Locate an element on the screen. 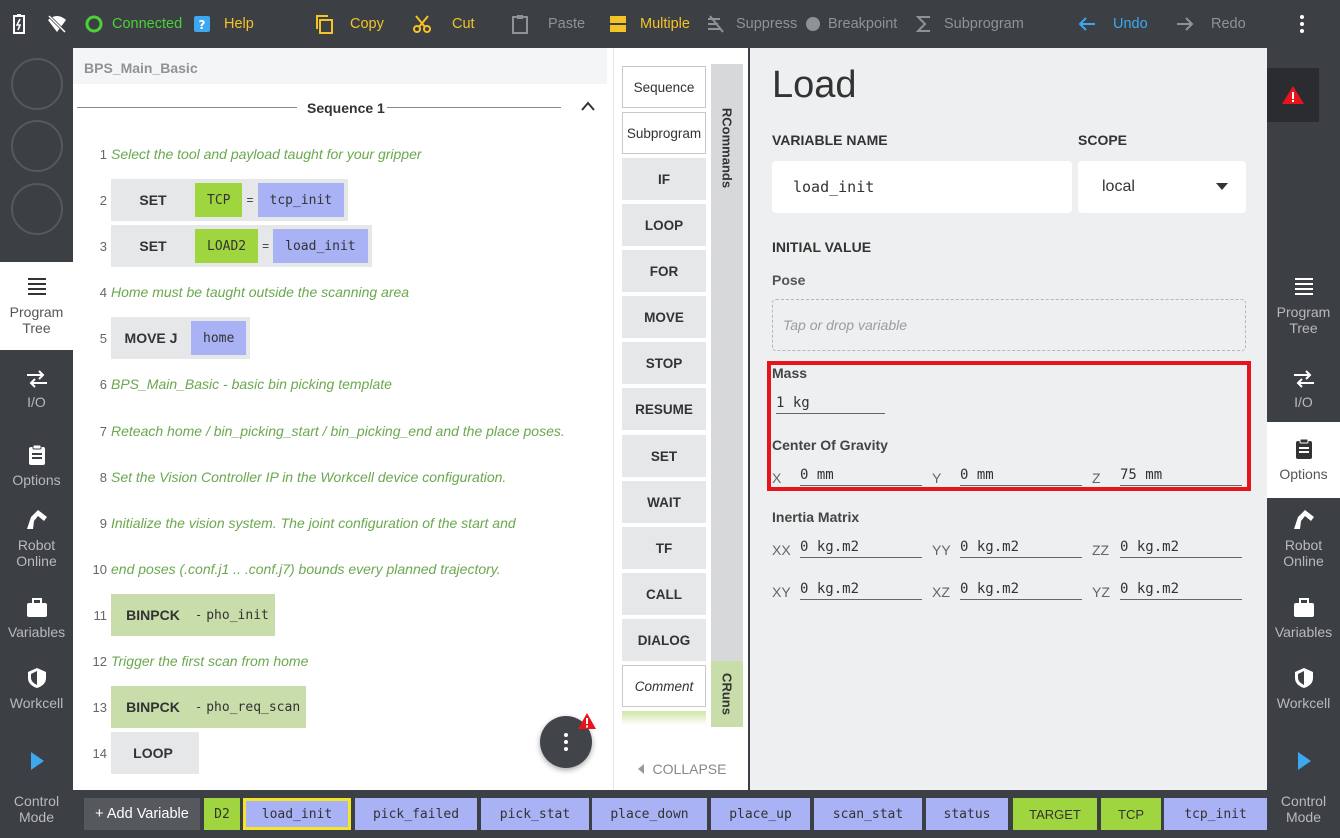  cut-button: Cut is located at coordinates (443, 24).